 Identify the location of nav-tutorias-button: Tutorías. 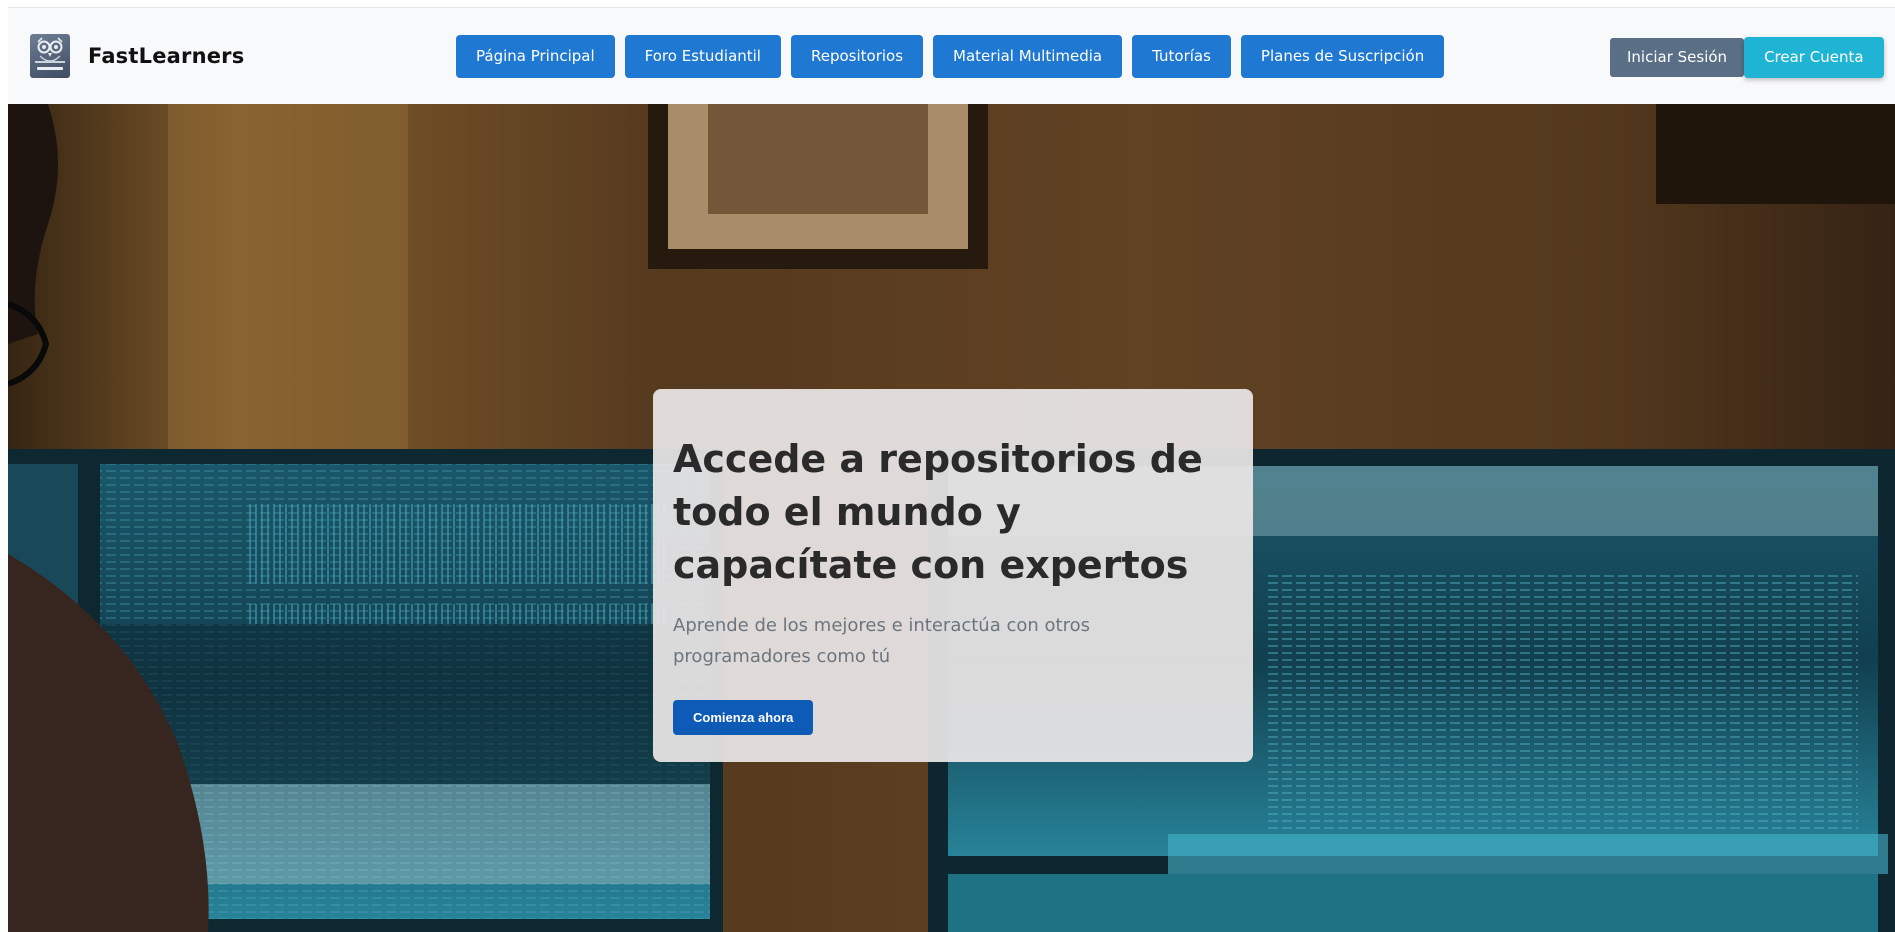
(1181, 56).